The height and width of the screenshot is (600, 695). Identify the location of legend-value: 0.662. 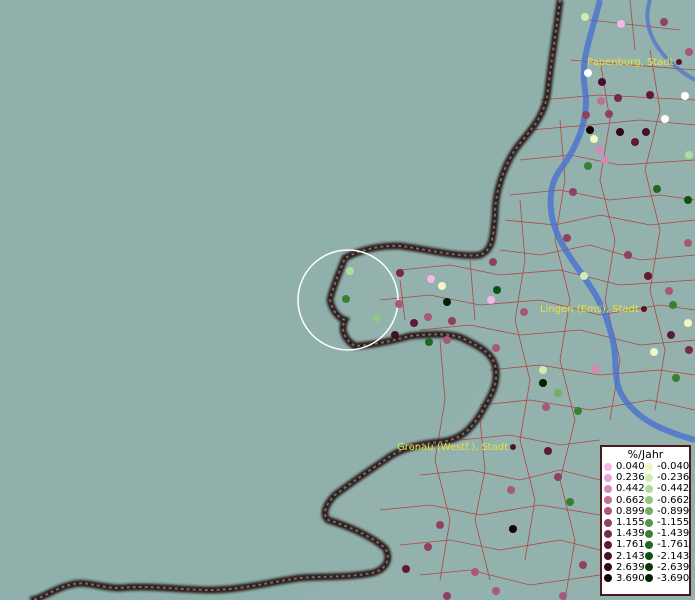
(630, 500).